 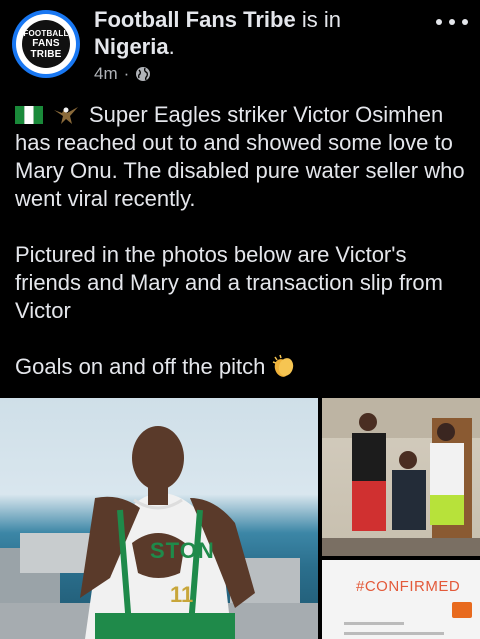 I want to click on page-name-link: Football Fans Tribe, so click(x=195, y=19).